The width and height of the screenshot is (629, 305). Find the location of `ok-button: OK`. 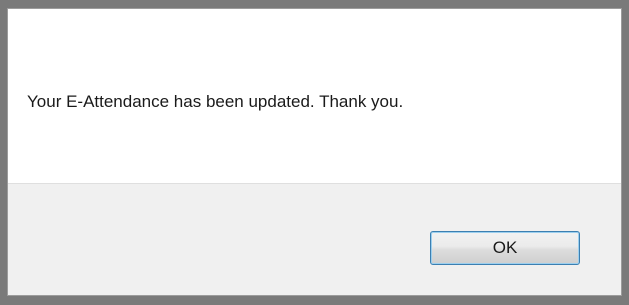

ok-button: OK is located at coordinates (505, 248).